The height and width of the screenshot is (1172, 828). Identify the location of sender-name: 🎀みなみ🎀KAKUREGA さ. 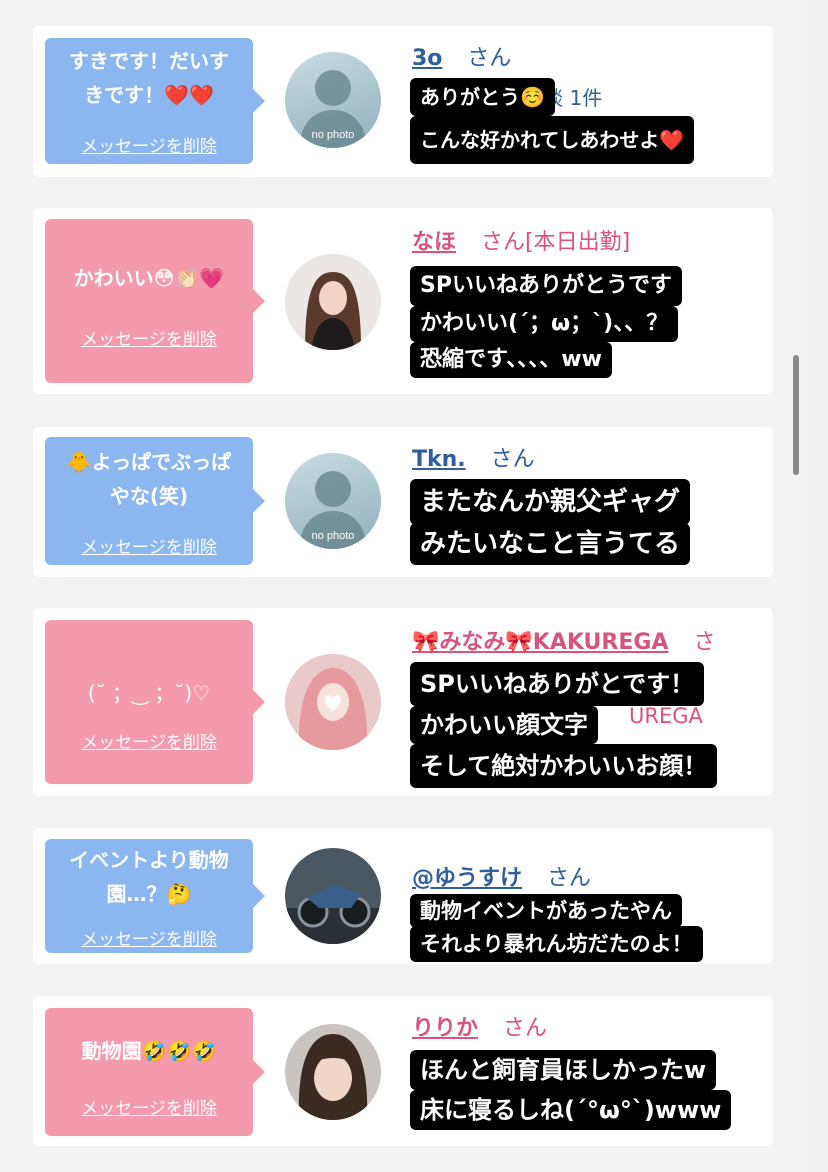
(563, 640).